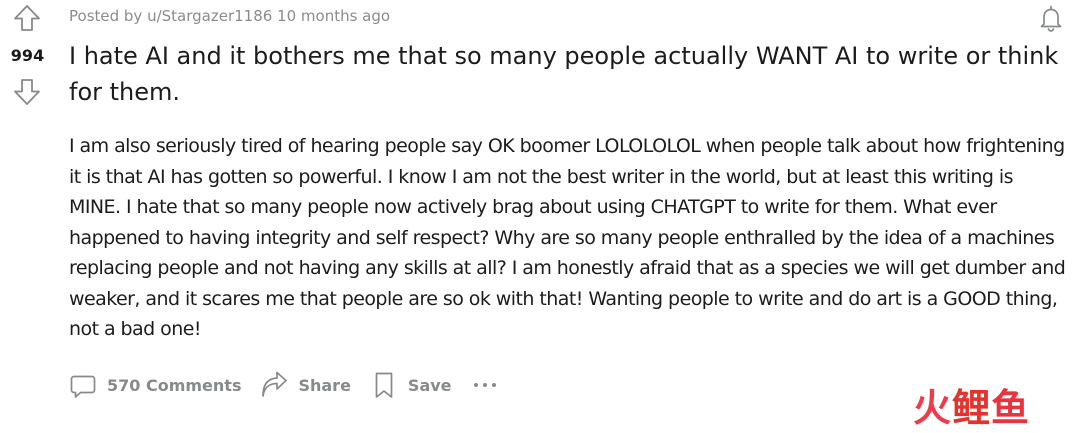 The width and height of the screenshot is (1080, 433). I want to click on more-options-button, so click(485, 385).